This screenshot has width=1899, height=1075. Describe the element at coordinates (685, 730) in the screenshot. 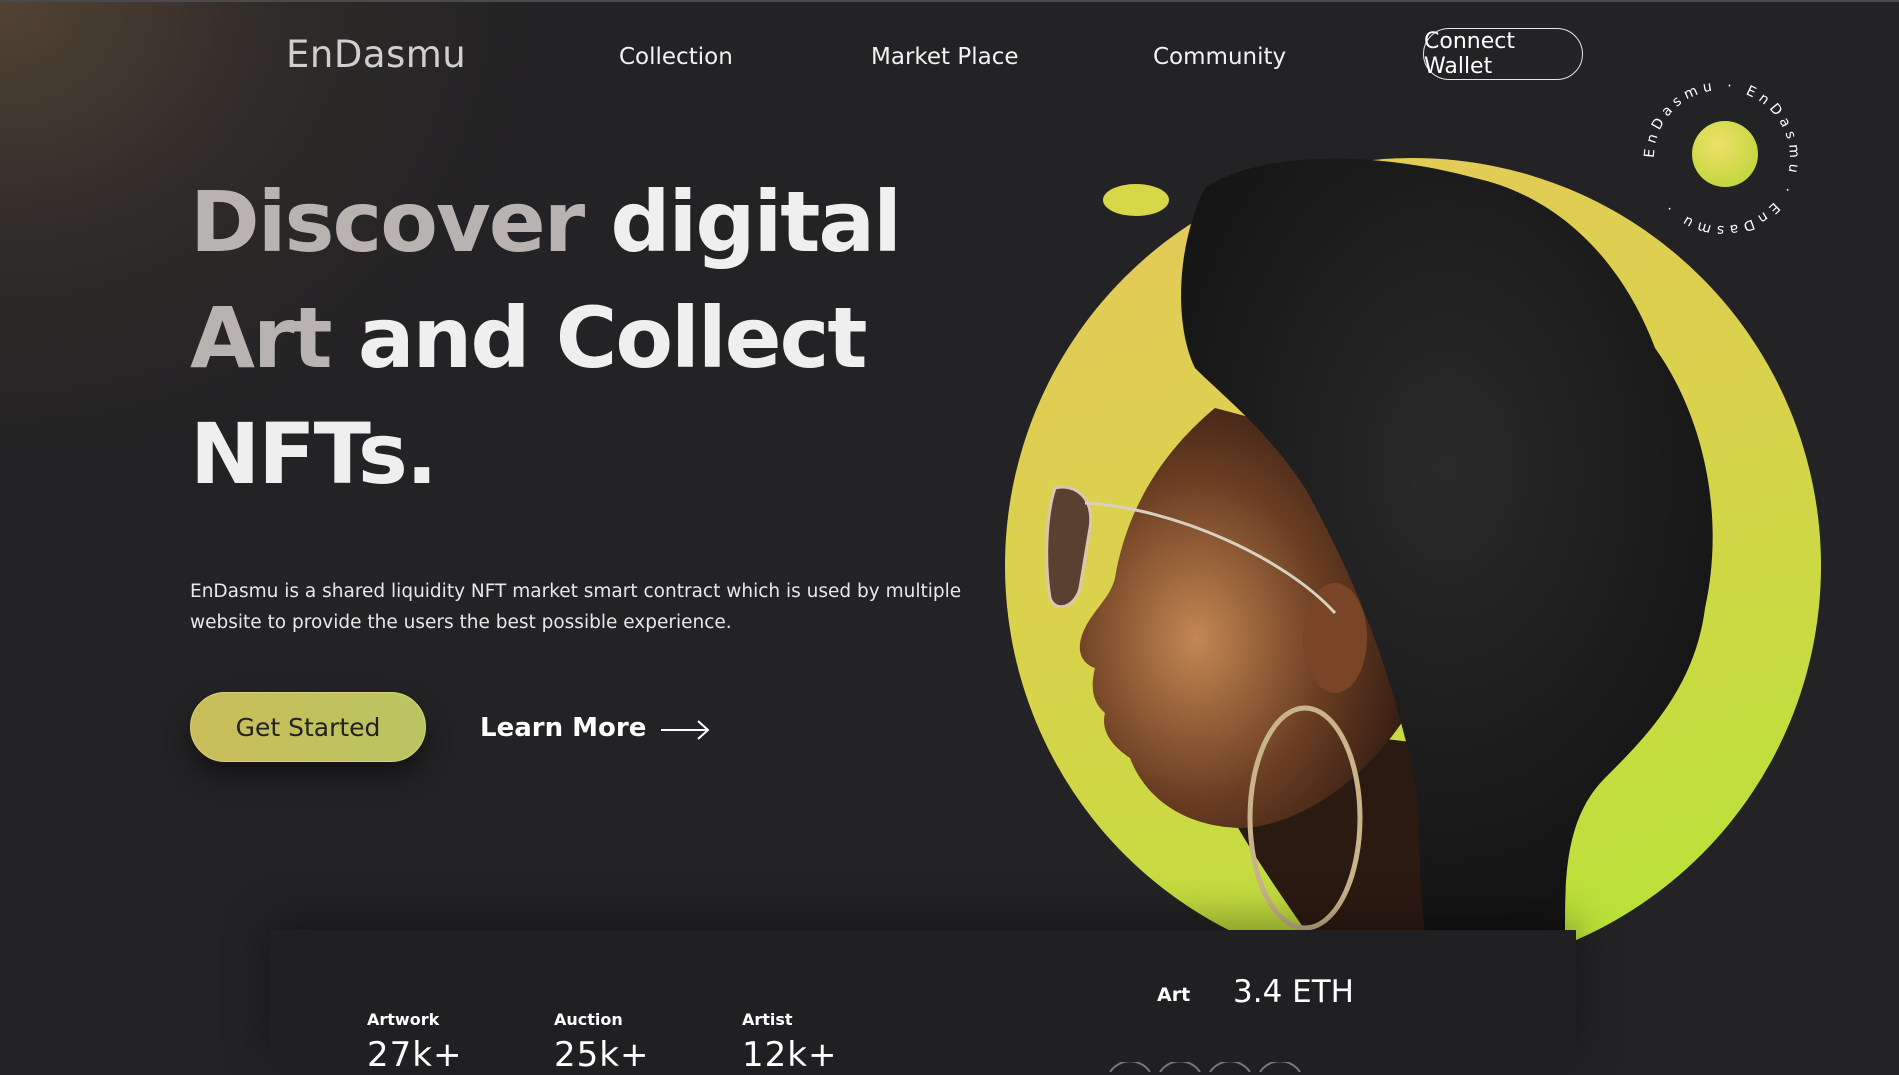

I see `arrow-right-icon` at that location.